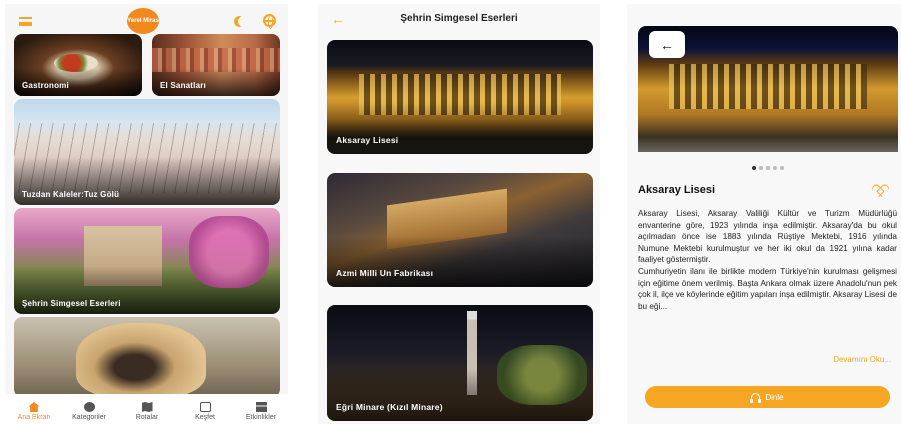 The height and width of the screenshot is (426, 901). What do you see at coordinates (147, 417) in the screenshot?
I see `nav-label: Rotalar` at bounding box center [147, 417].